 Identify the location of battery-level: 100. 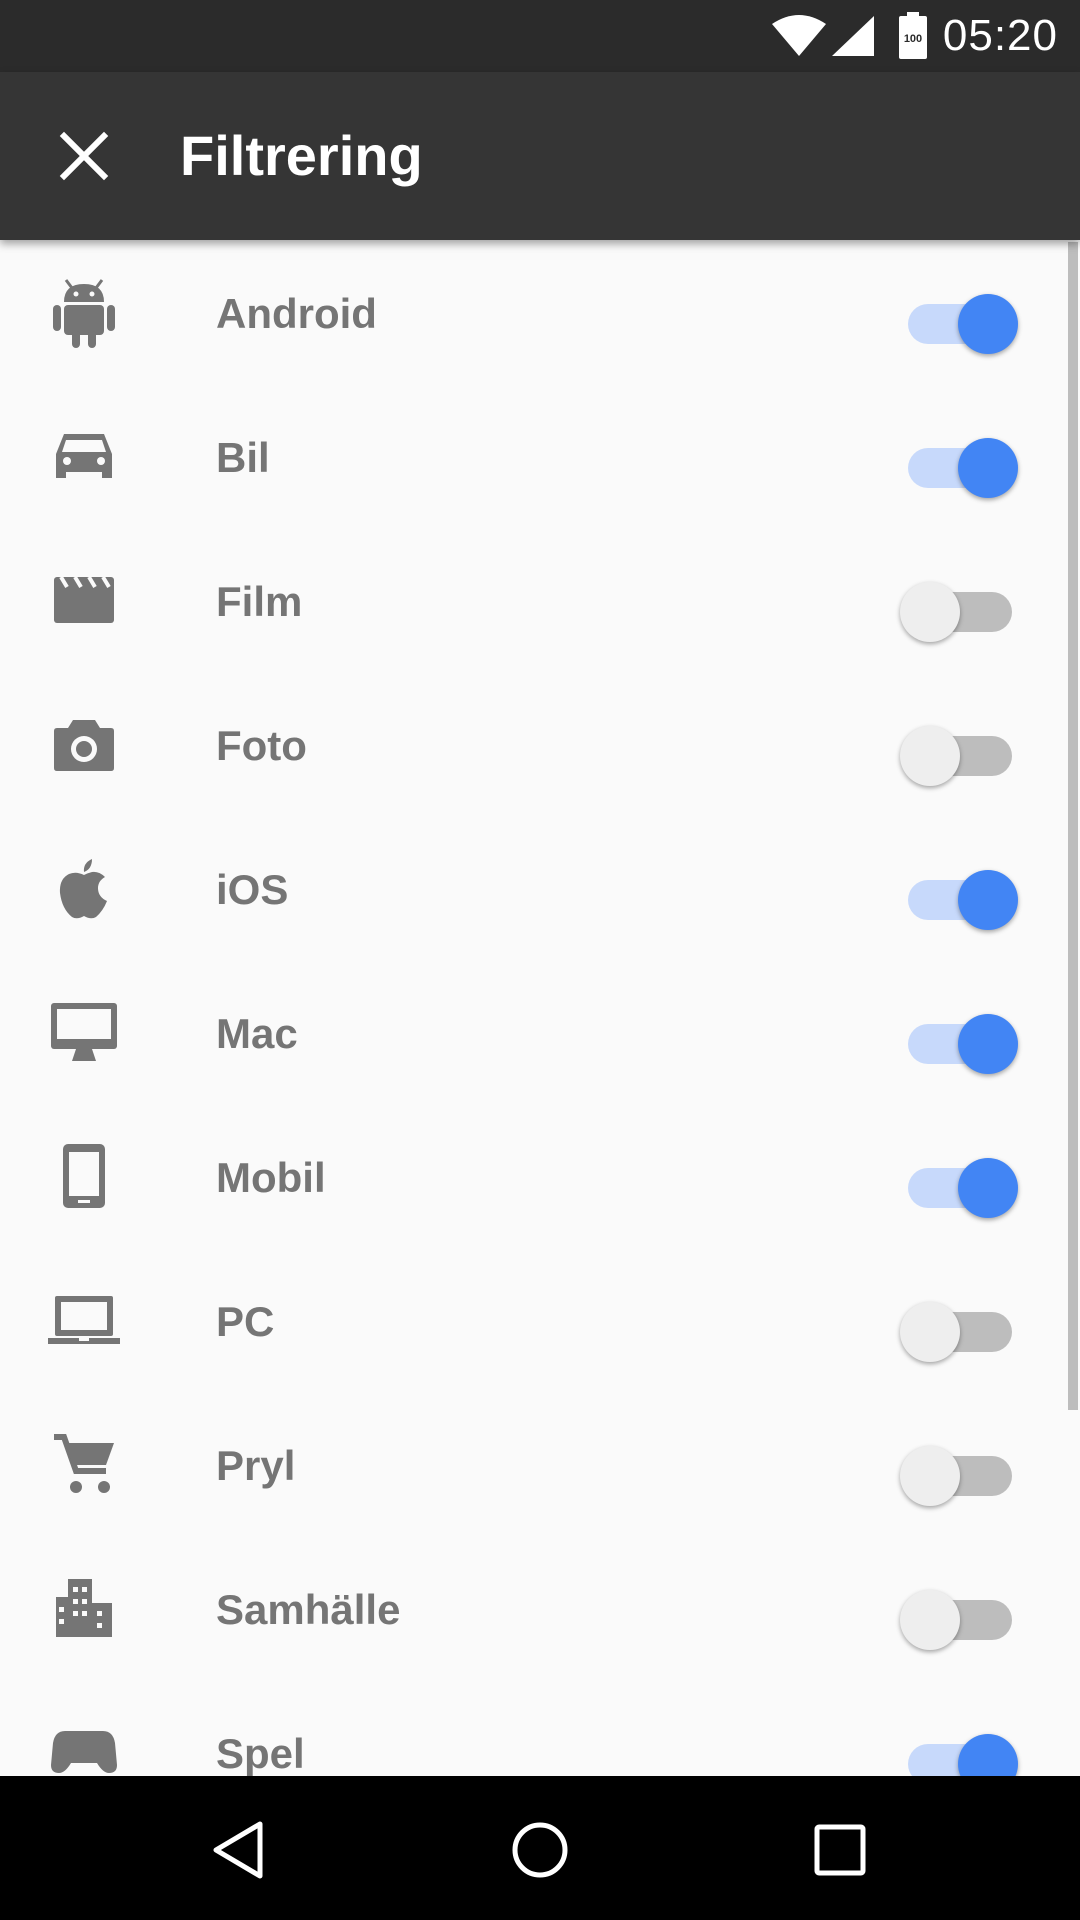
(913, 39).